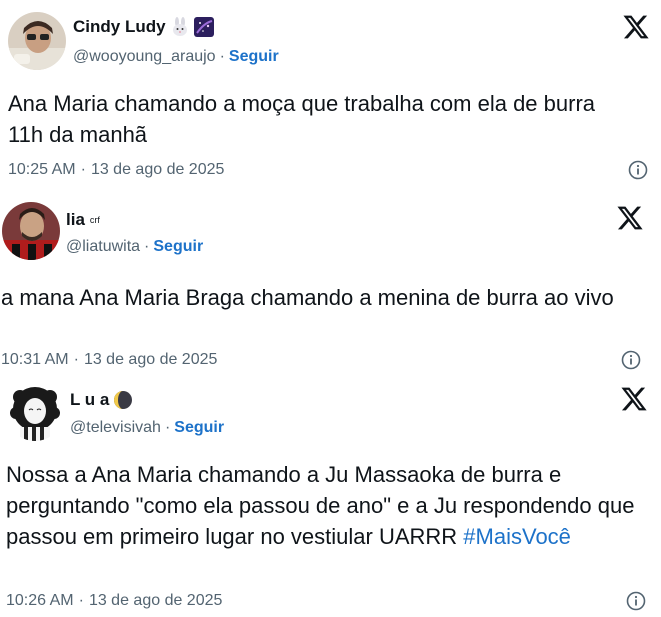 The width and height of the screenshot is (661, 617). I want to click on timestamp-row: 10:26 AM · 13 de ago de 2025, so click(114, 601).